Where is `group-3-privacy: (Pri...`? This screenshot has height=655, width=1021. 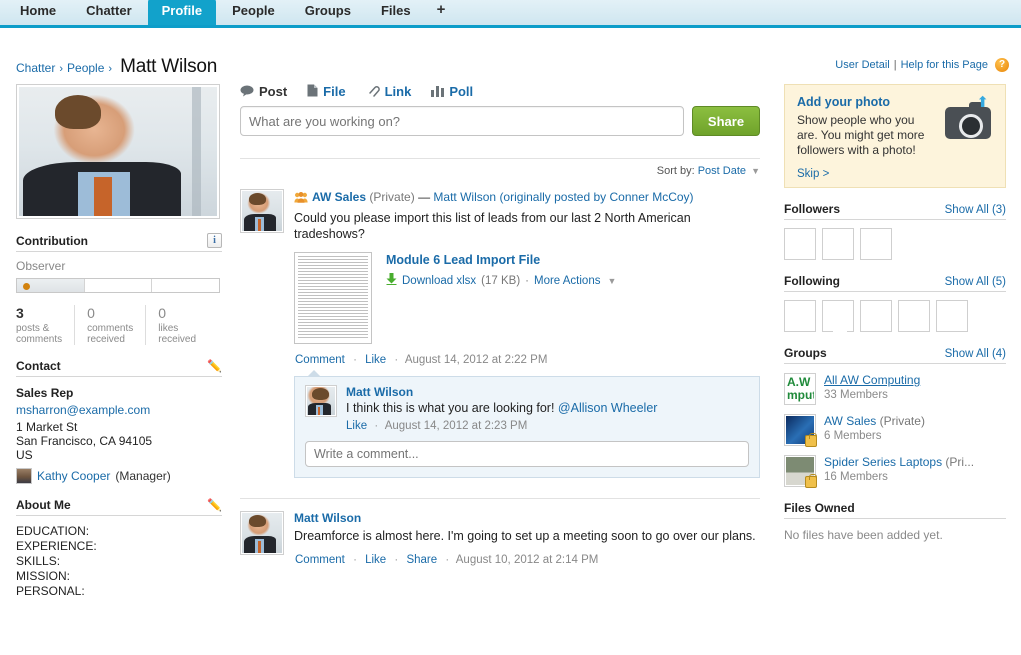
group-3-privacy: (Pri... is located at coordinates (960, 462).